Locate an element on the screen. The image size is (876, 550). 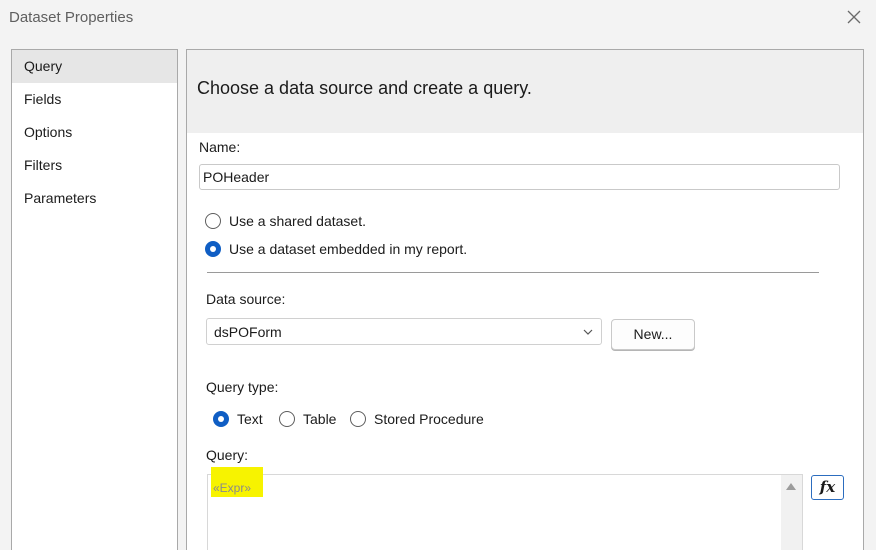
page-heading: Choose a data source and create a query. is located at coordinates (364, 88).